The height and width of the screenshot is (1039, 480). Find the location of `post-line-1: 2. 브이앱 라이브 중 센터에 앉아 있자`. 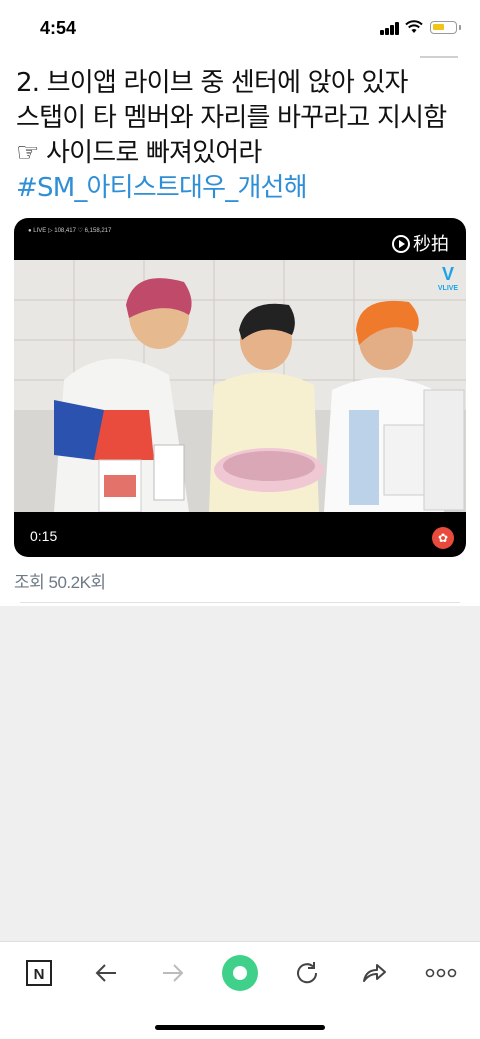

post-line-1: 2. 브이앱 라이브 중 센터에 앉아 있자 is located at coordinates (212, 83).